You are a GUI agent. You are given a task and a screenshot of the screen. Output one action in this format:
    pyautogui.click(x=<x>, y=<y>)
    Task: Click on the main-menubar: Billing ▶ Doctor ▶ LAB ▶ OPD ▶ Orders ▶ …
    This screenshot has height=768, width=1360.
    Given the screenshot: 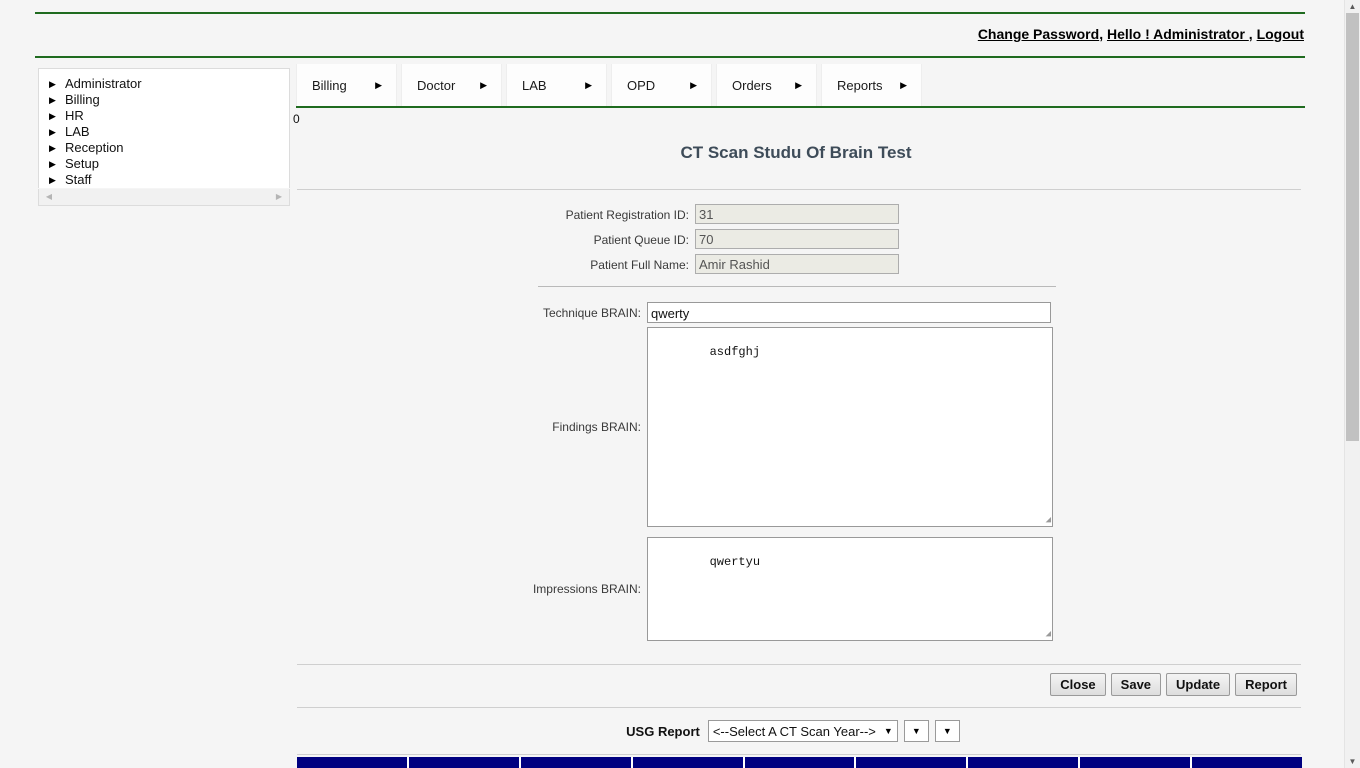 What is the action you would take?
    pyautogui.click(x=611, y=85)
    